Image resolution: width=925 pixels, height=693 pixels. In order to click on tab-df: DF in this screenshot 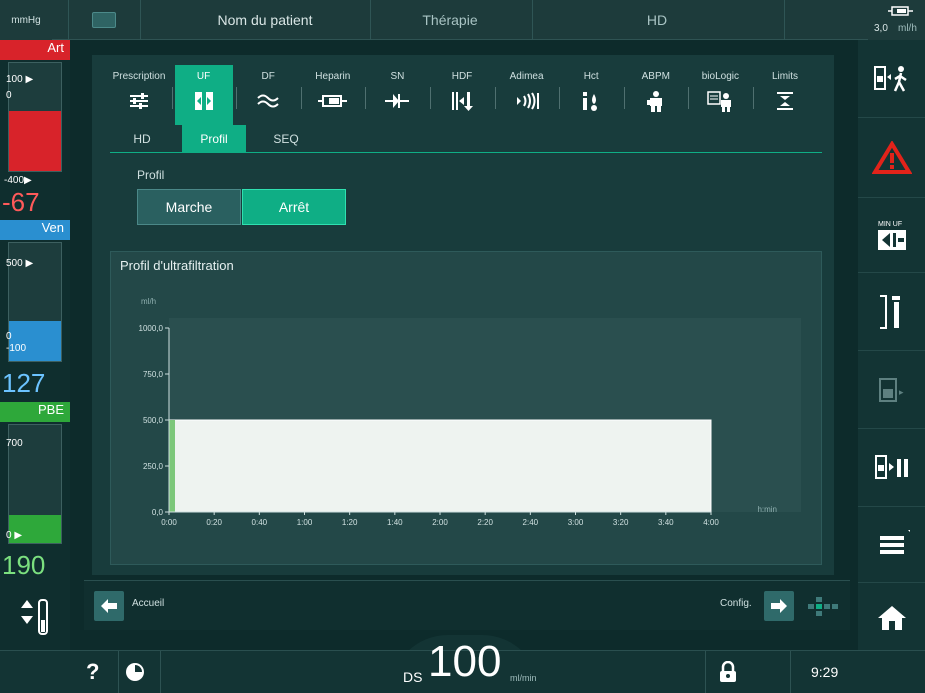, I will do `click(268, 95)`.